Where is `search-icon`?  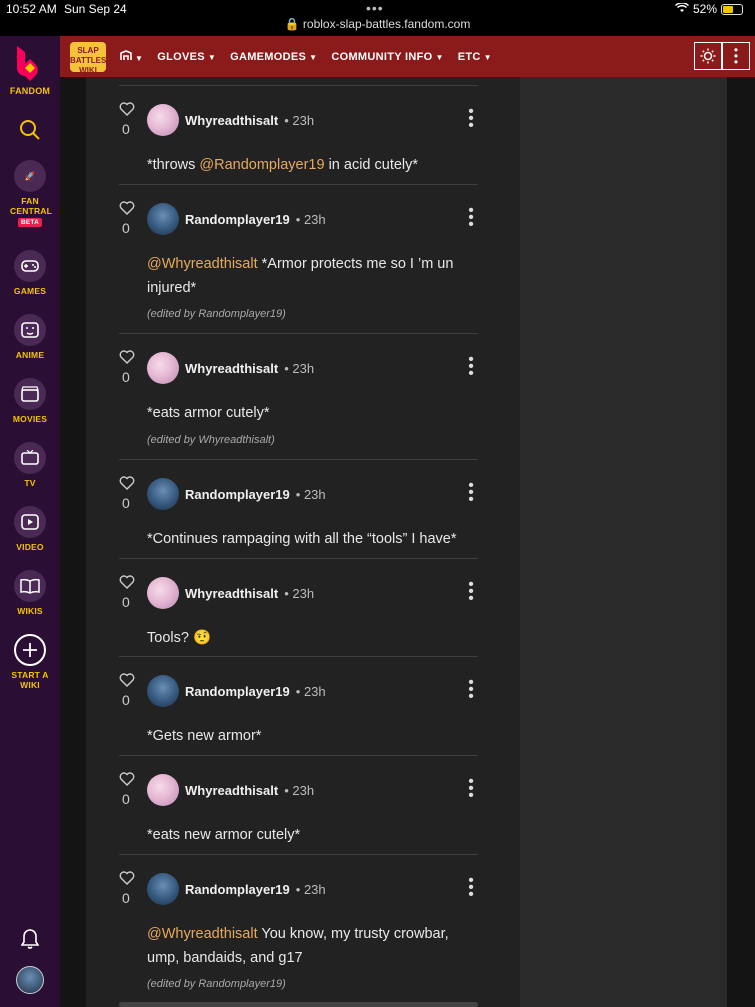 search-icon is located at coordinates (30, 130).